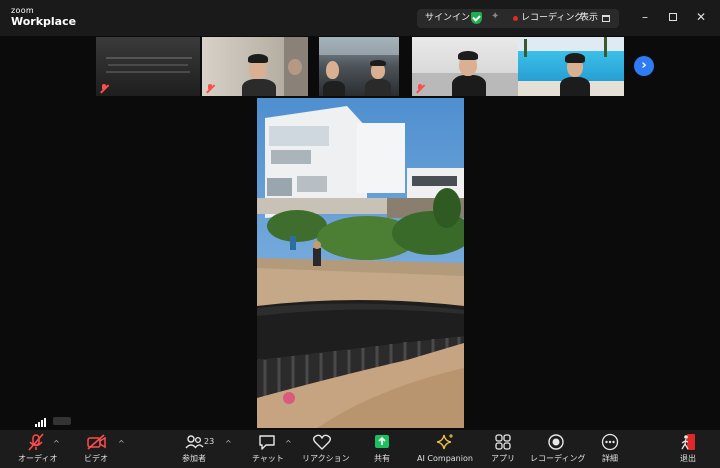  I want to click on recording-button: レコーディング, so click(558, 449).